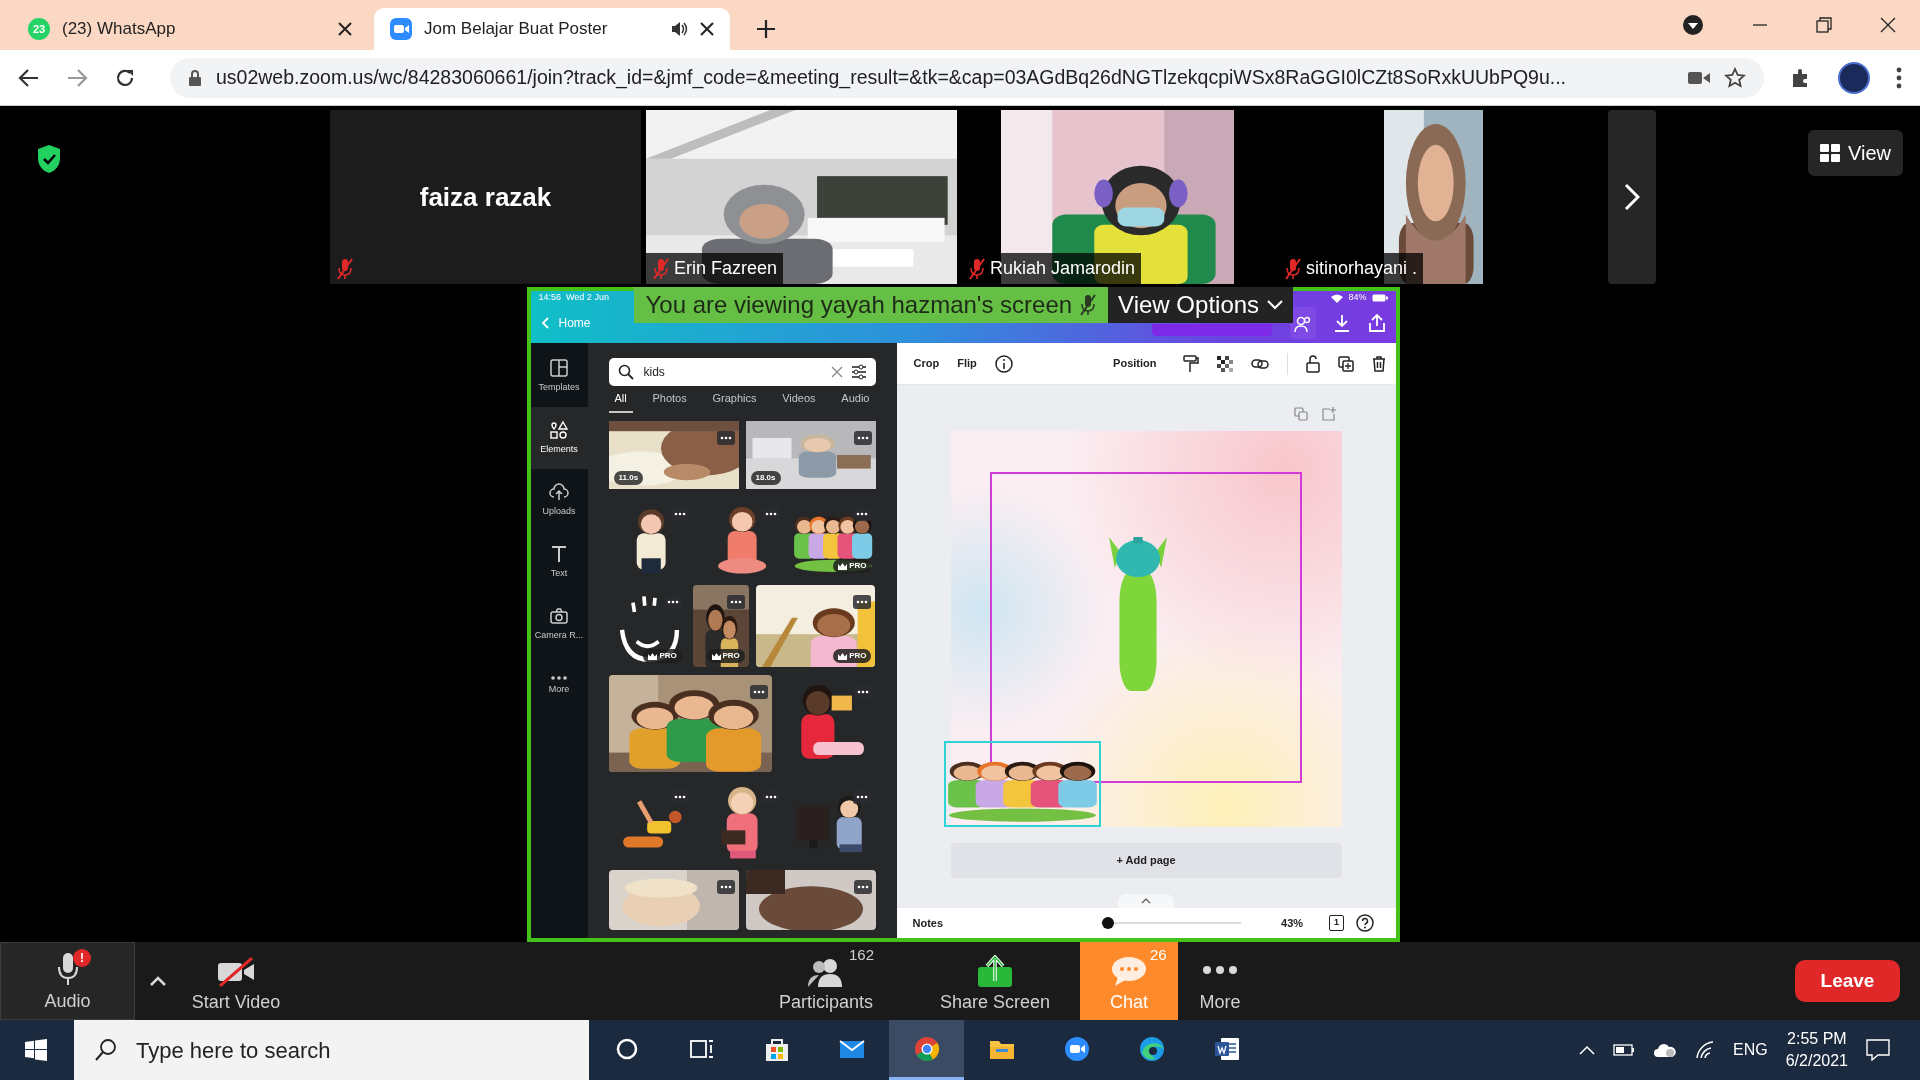  Describe the element at coordinates (36, 1050) in the screenshot. I see `windows-icon` at that location.